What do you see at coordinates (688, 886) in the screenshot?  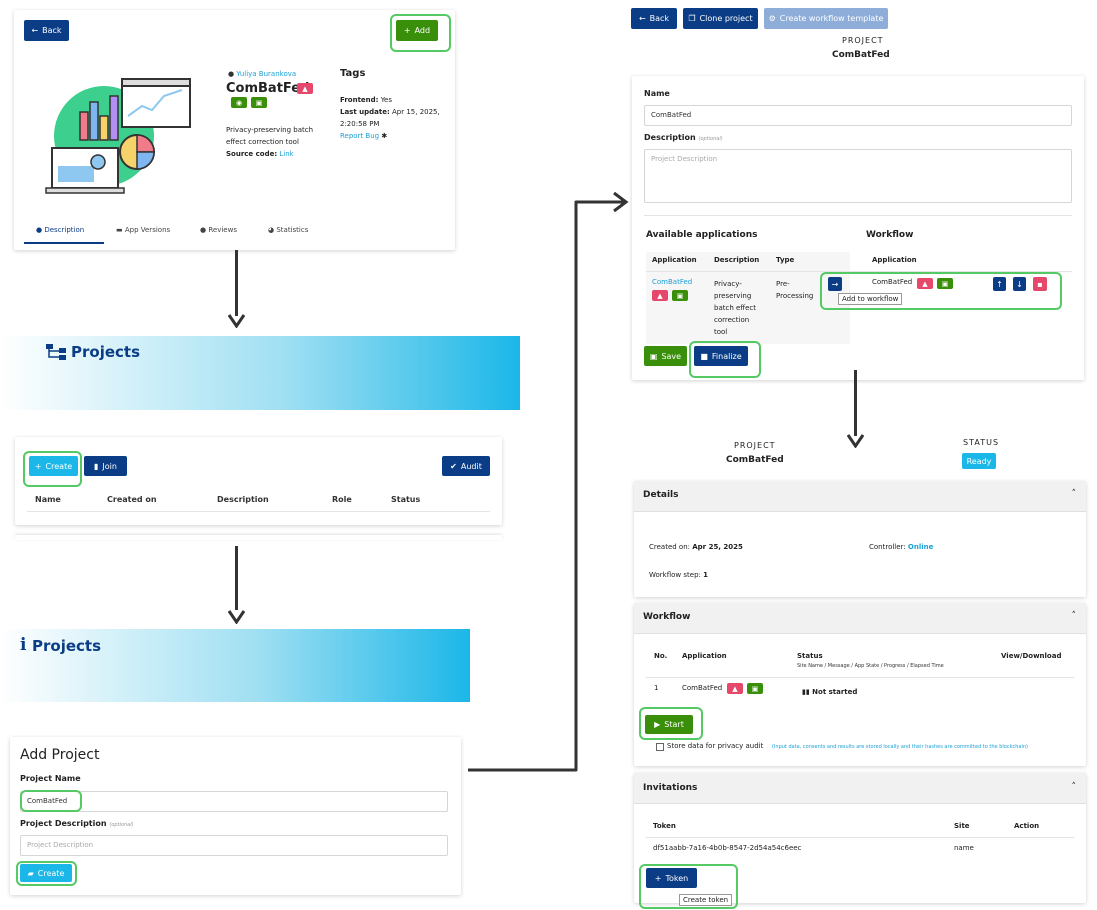 I see `highlight-token` at bounding box center [688, 886].